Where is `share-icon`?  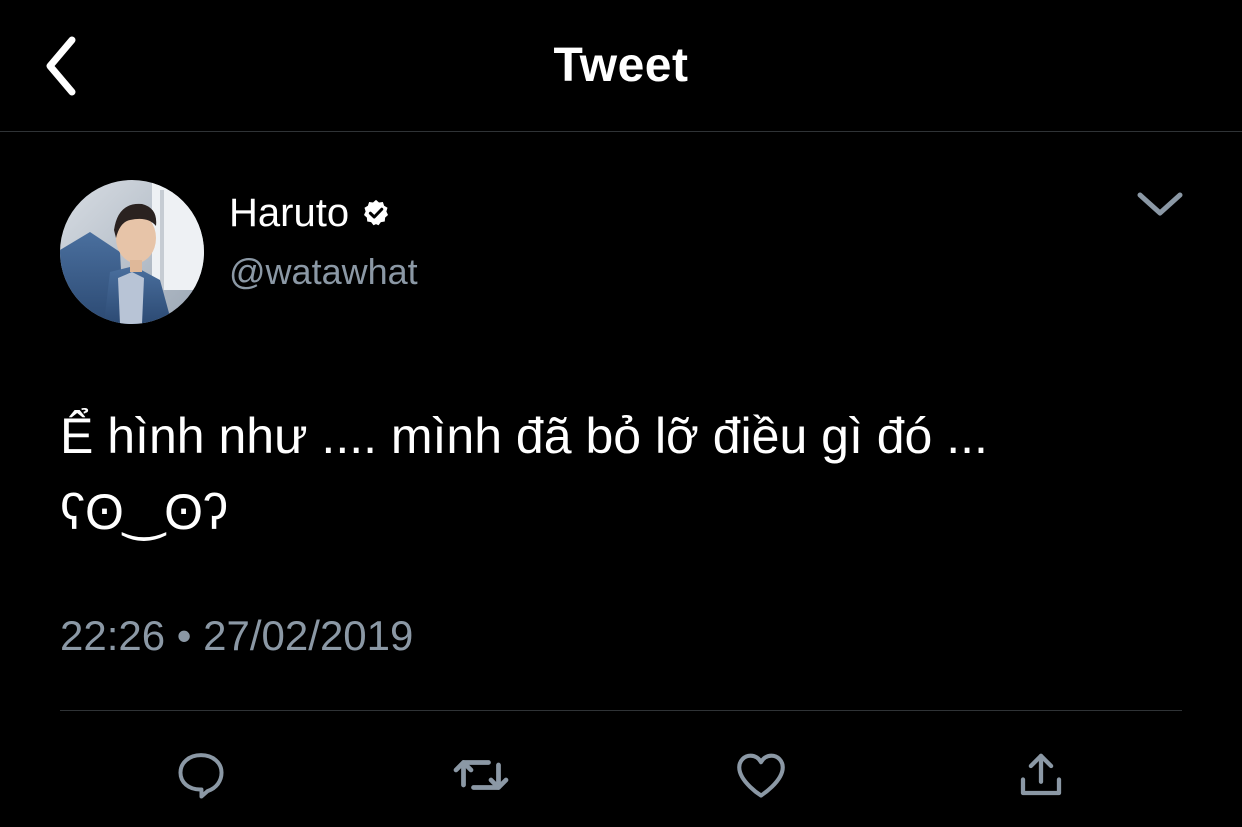 share-icon is located at coordinates (1041, 774).